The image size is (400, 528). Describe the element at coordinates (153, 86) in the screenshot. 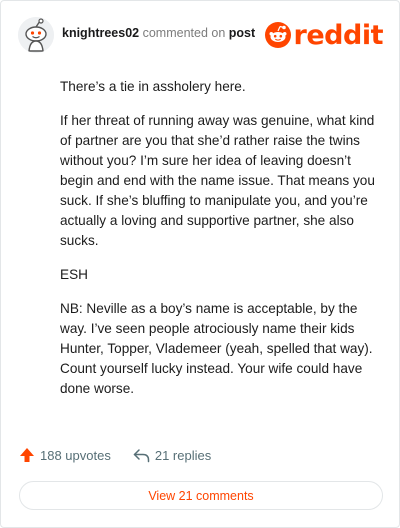

I see `comment-paragraph: There’s a tie in assholery here.` at that location.